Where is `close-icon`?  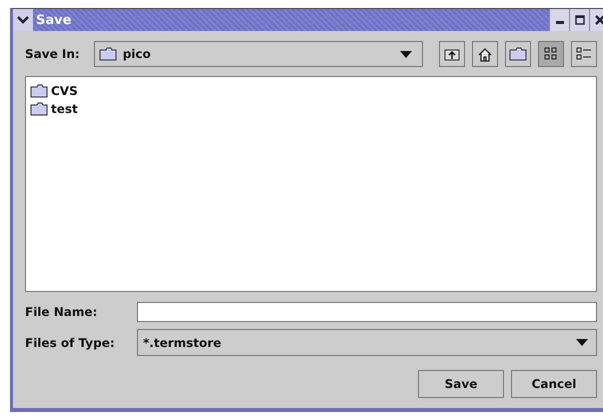 close-icon is located at coordinates (598, 20).